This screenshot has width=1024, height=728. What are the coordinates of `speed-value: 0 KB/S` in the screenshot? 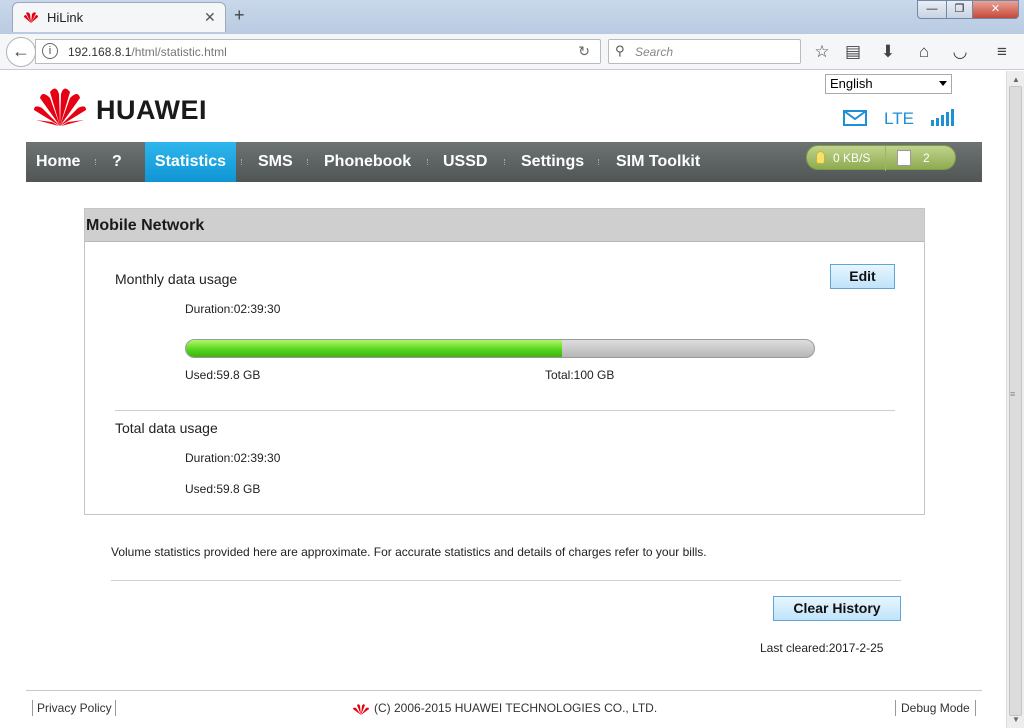 It's located at (852, 158).